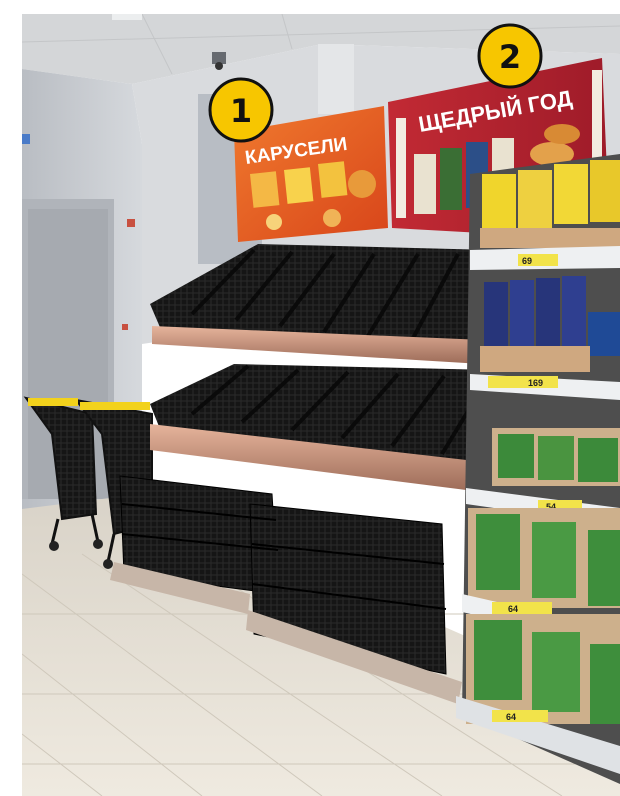 The height and width of the screenshot is (796, 620). Describe the element at coordinates (511, 717) in the screenshot. I see `price-tag-5-value: 64` at that location.